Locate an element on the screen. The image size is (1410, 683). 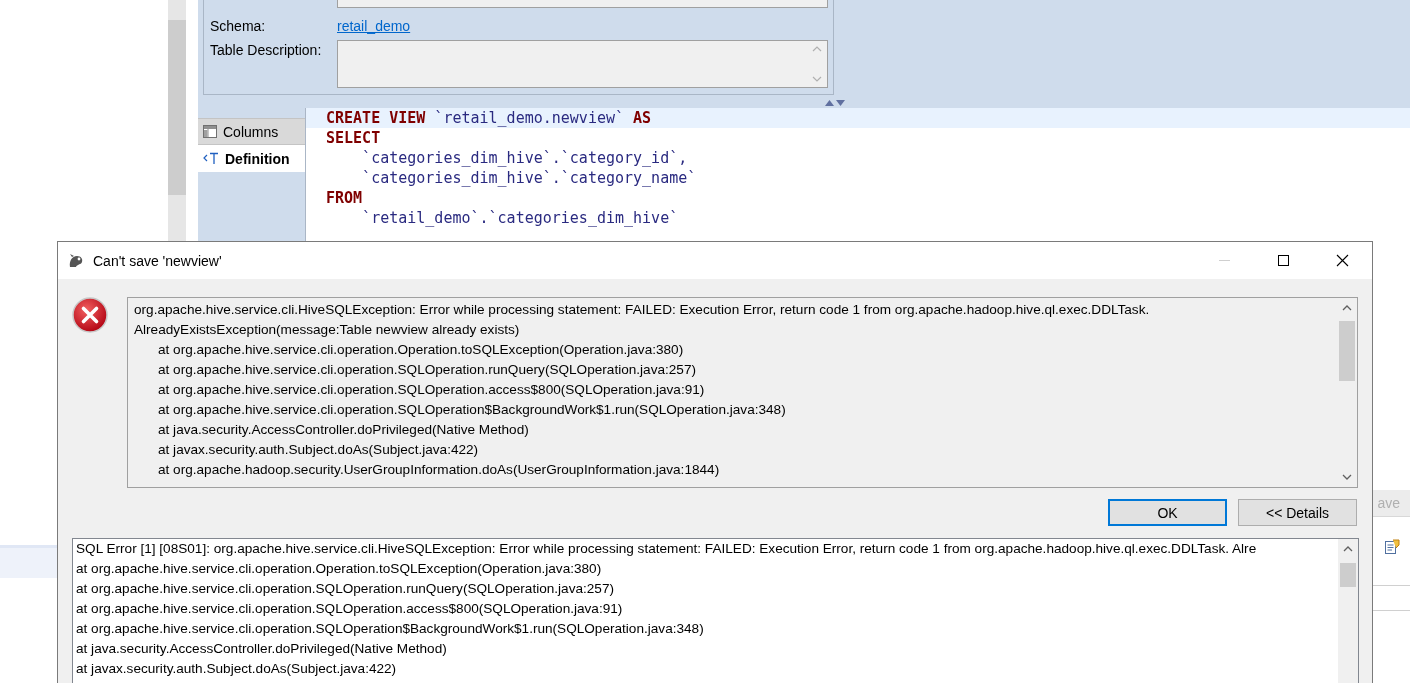
tab: Columns is located at coordinates (251, 131).